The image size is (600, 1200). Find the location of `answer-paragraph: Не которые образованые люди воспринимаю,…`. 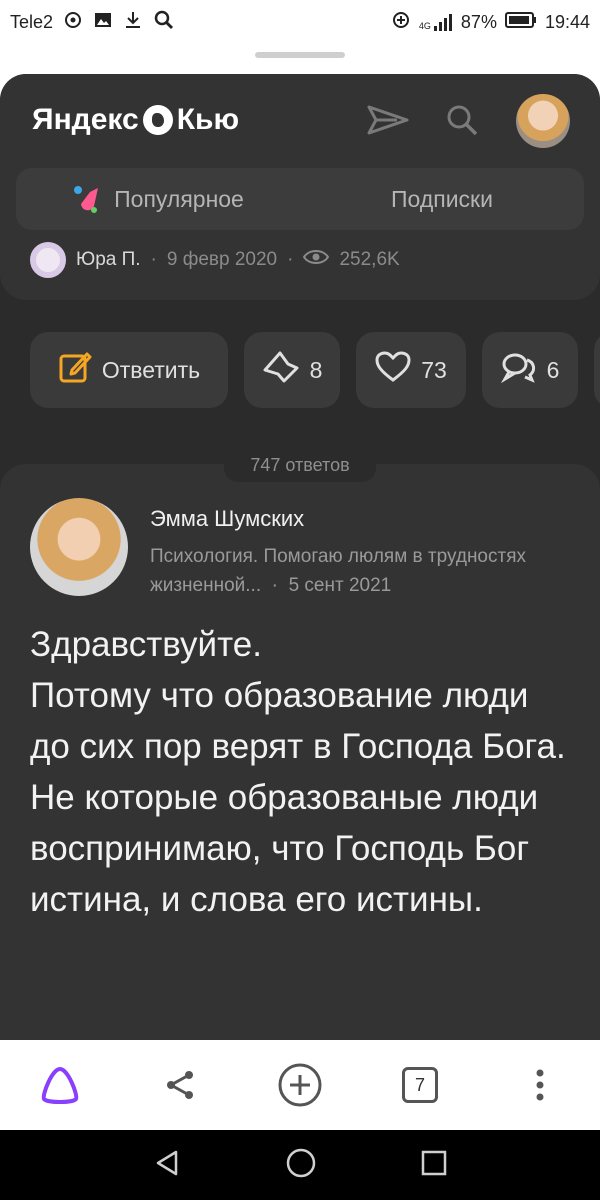

answer-paragraph: Не которые образованые люди воспринимаю,… is located at coordinates (284, 848).